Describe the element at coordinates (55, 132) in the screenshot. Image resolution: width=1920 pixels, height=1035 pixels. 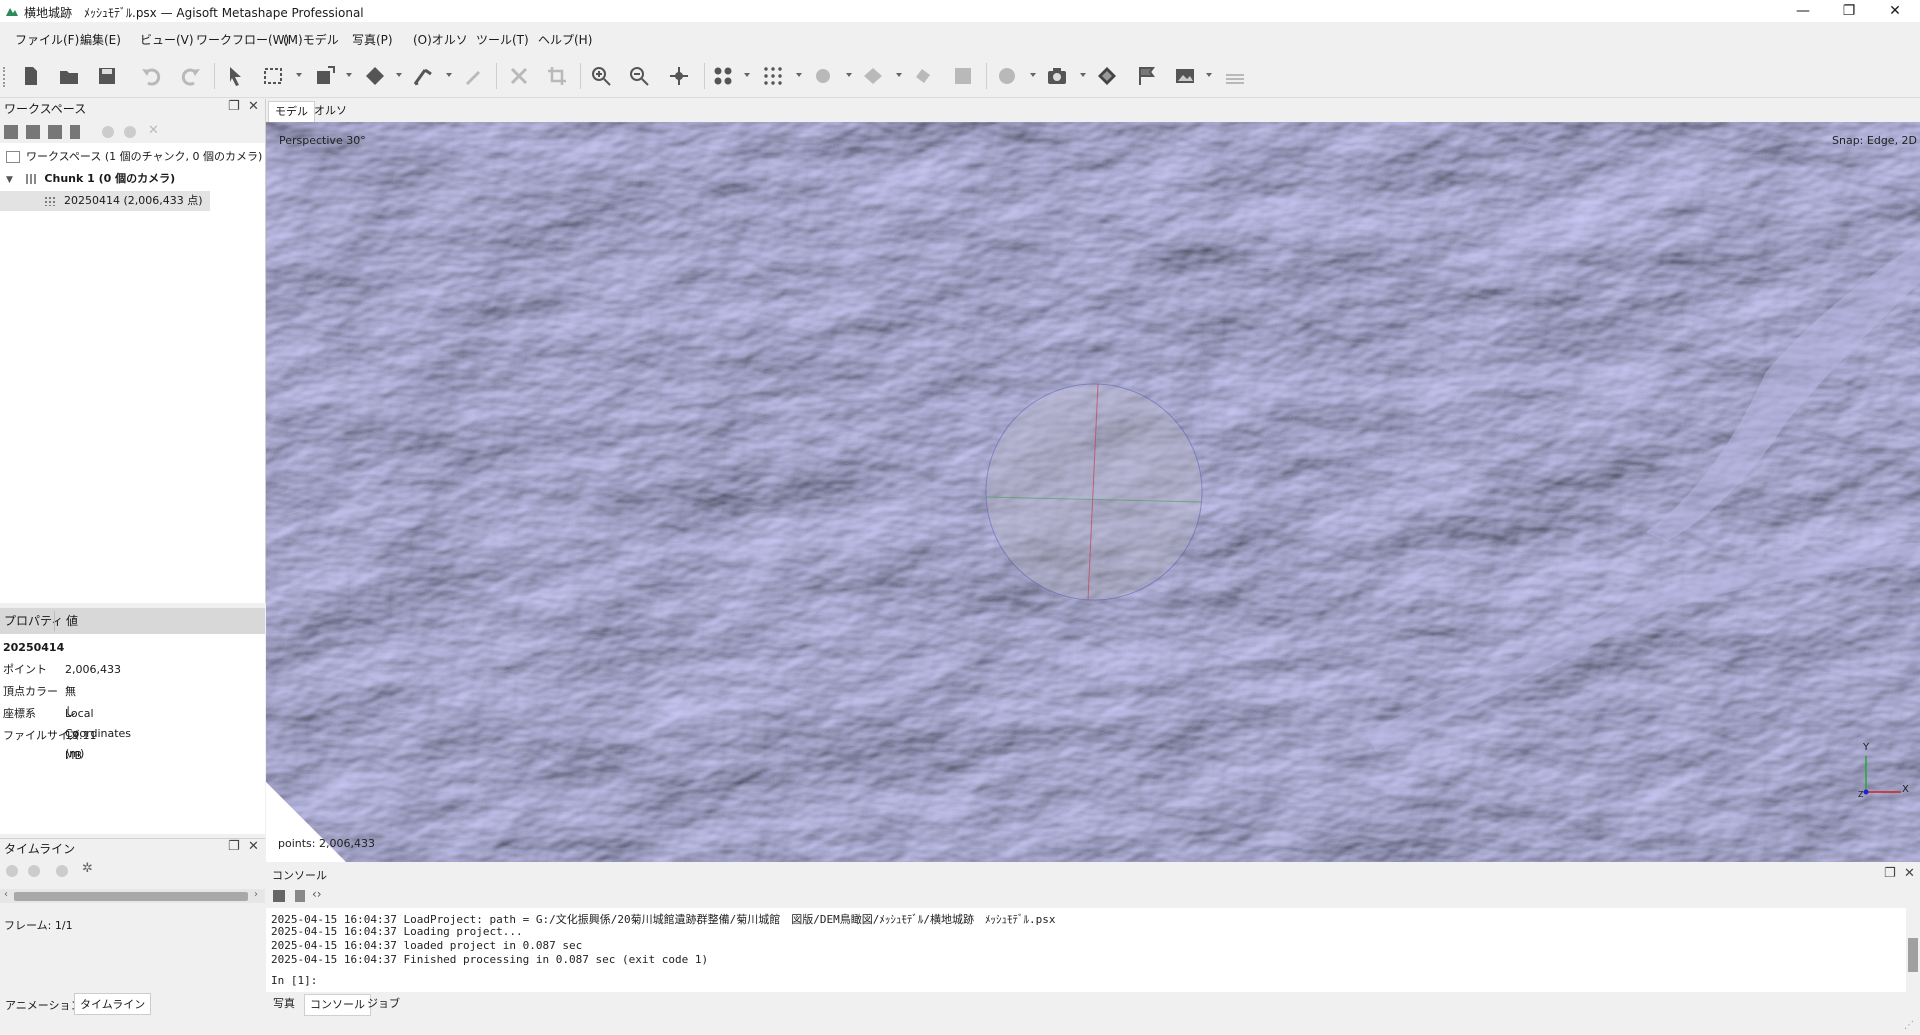
I see `add-marker-icon` at that location.